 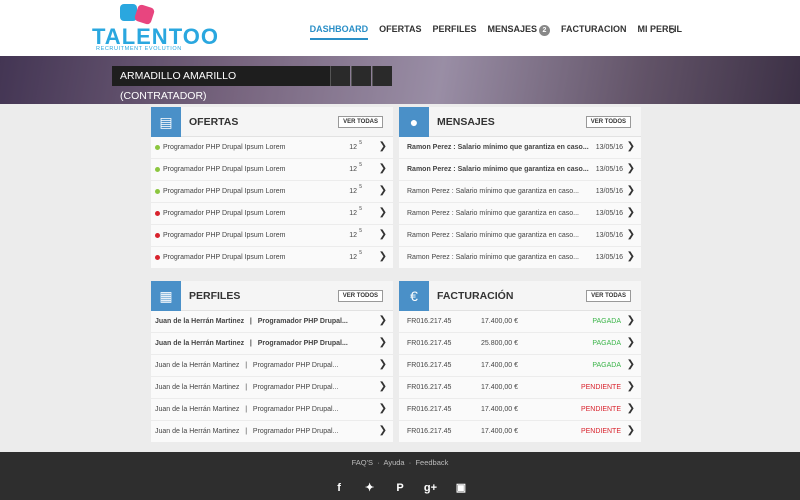 I want to click on footer: FAQ'S · Ayuda · Feedback f ✦ P g+ ▣, so click(x=400, y=476).